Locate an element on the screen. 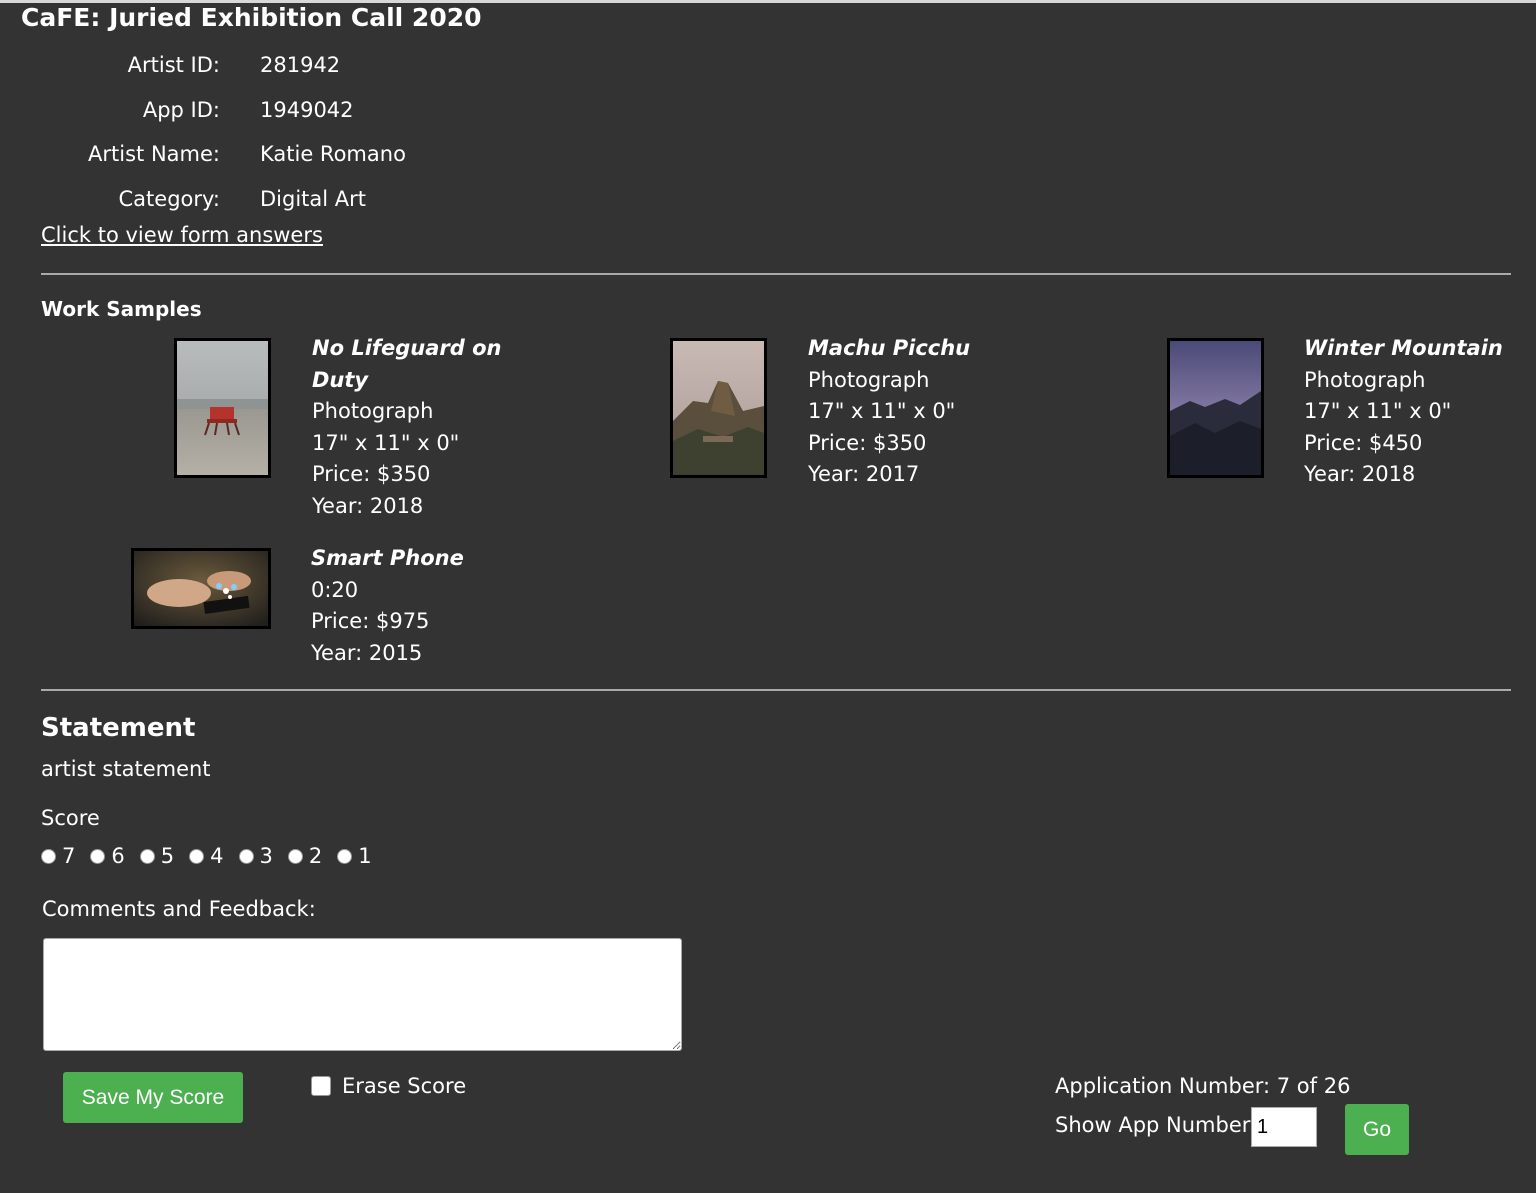  work-title: Smart Phone is located at coordinates (387, 558).